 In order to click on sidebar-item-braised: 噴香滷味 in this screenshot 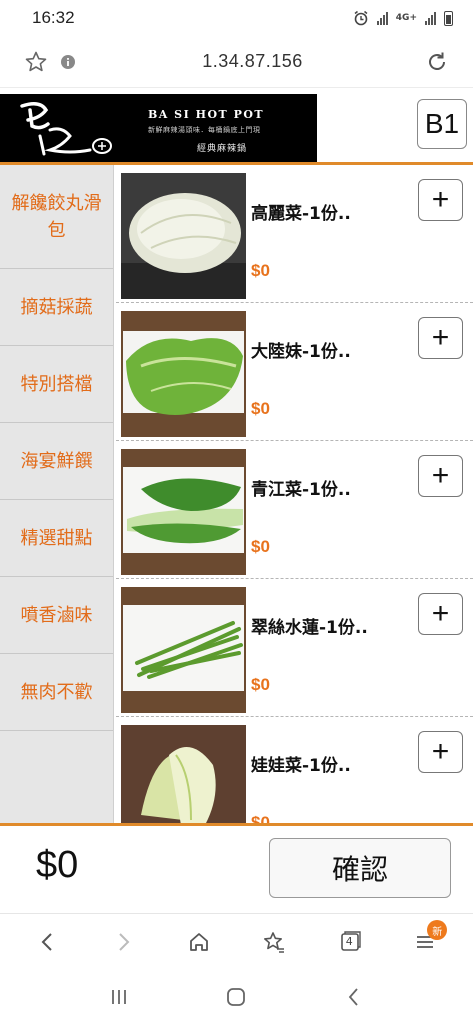, I will do `click(56, 615)`.